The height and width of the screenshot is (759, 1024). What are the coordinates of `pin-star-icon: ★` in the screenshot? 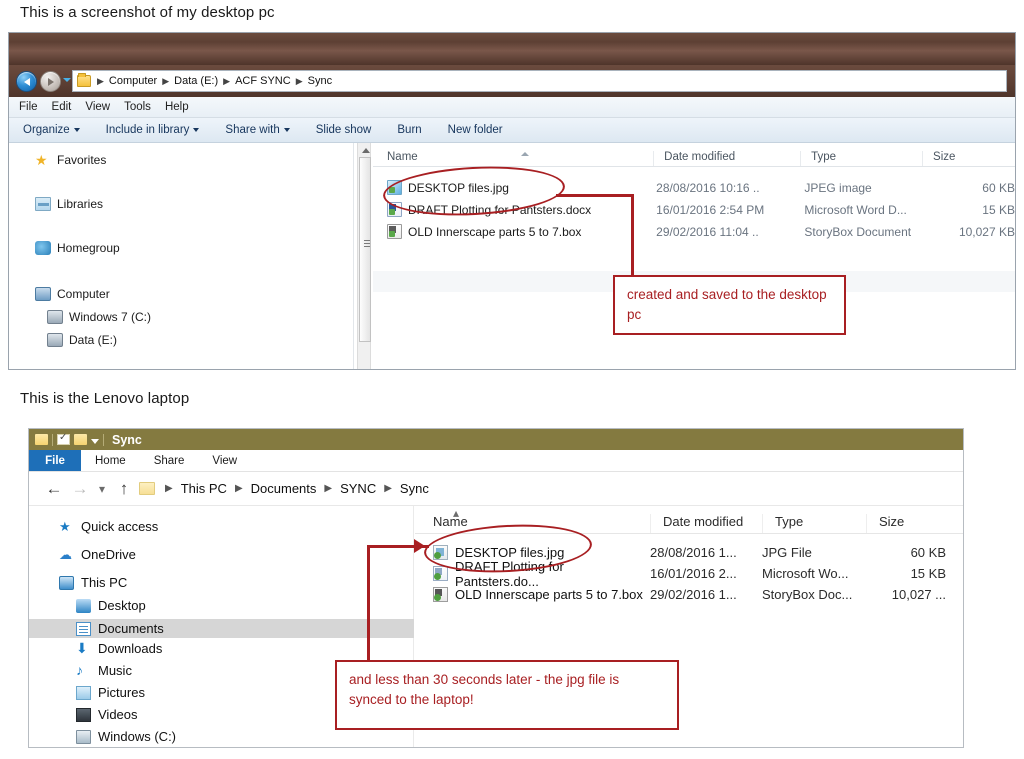 It's located at (65, 526).